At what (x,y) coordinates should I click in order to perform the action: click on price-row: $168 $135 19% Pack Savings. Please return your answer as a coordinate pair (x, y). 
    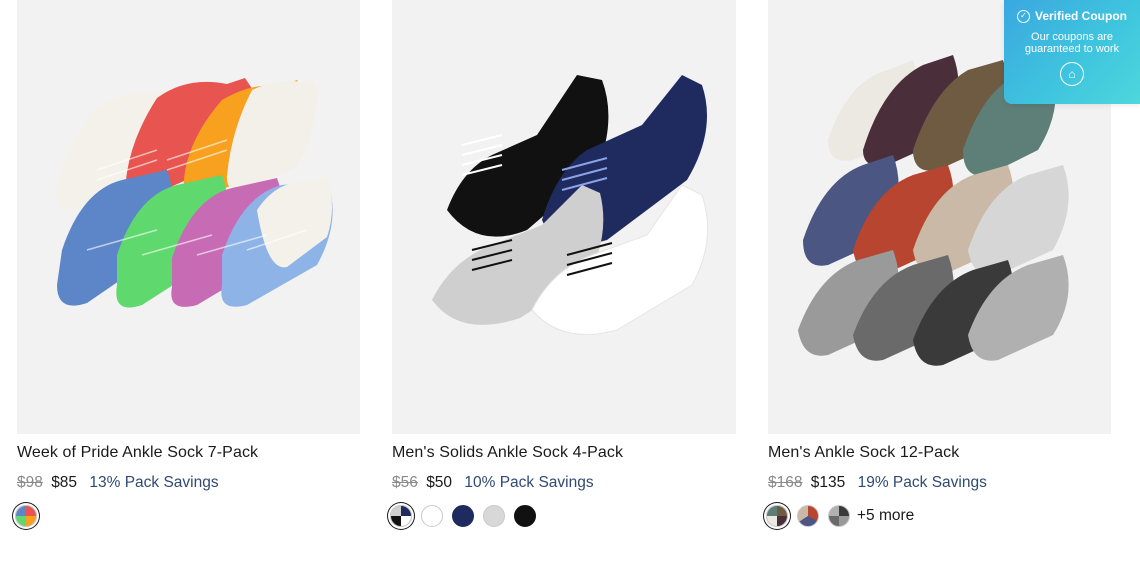
    Looking at the image, I should click on (877, 483).